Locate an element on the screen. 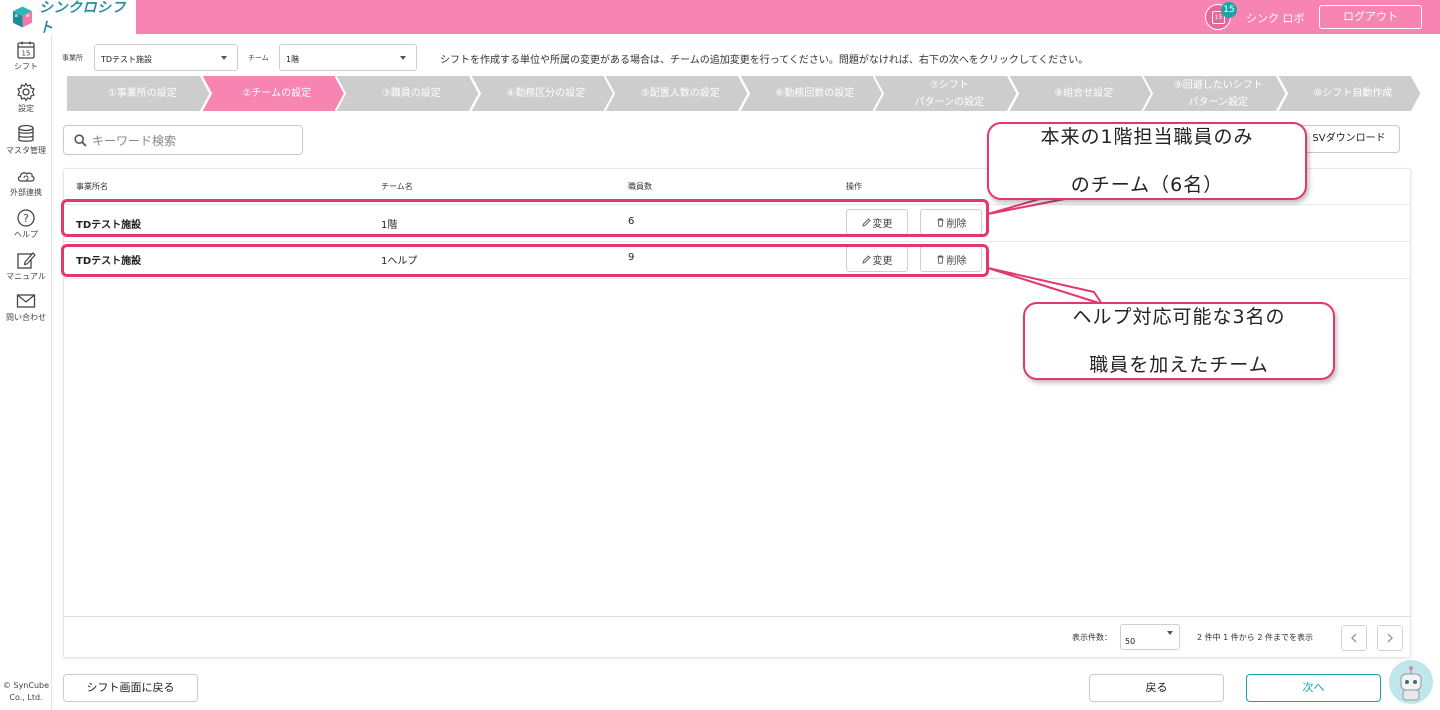 The image size is (1440, 710). step-4: ④勤務区分の設定 is located at coordinates (541, 93).